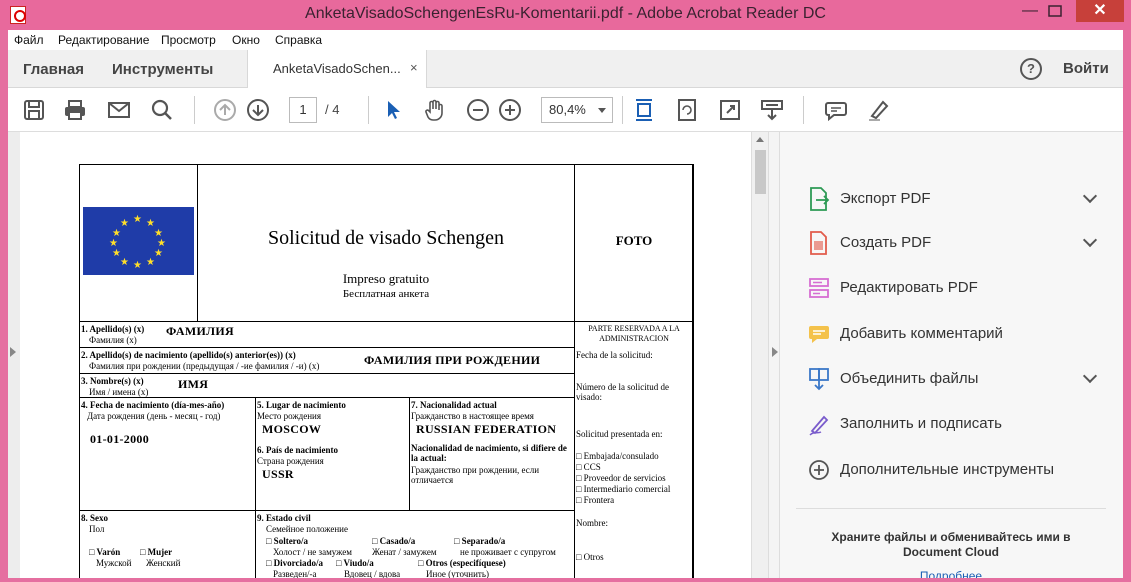 Image resolution: width=1131 pixels, height=582 pixels. I want to click on status-other-checkbox: □ Otros (especifíquese), so click(462, 563).